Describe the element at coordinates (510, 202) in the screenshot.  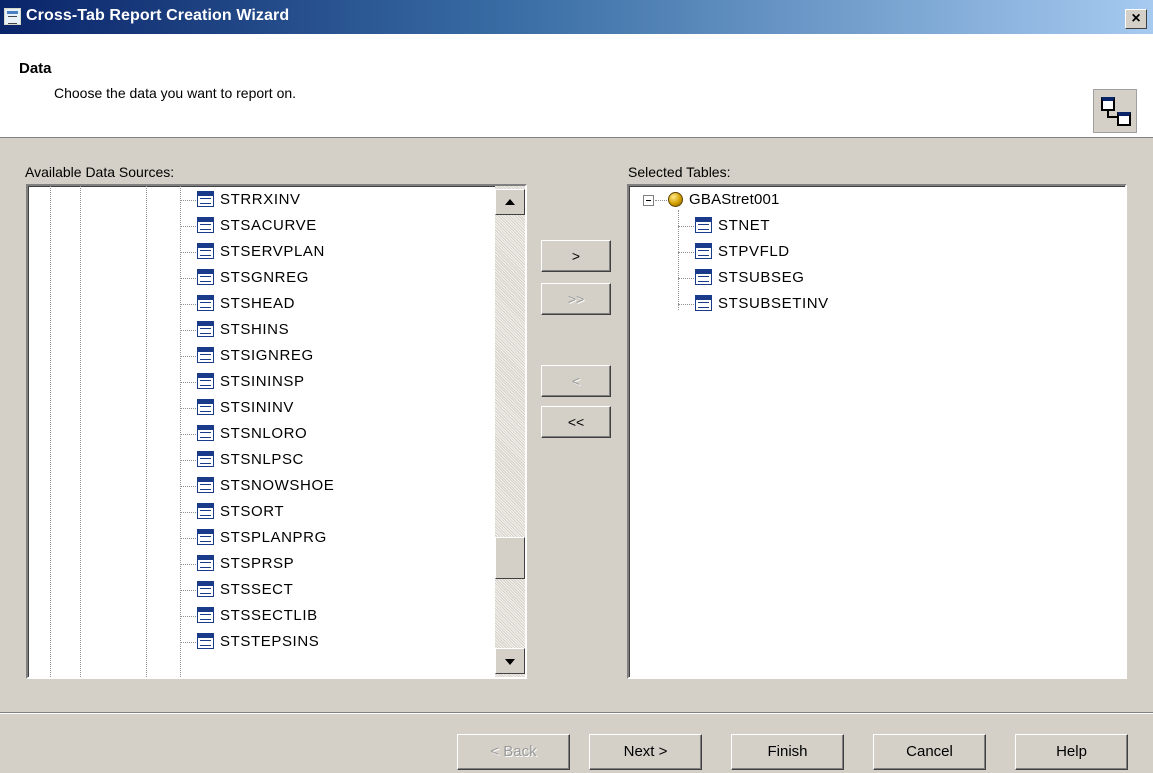
I see `scroll-up-arrow-icon` at that location.